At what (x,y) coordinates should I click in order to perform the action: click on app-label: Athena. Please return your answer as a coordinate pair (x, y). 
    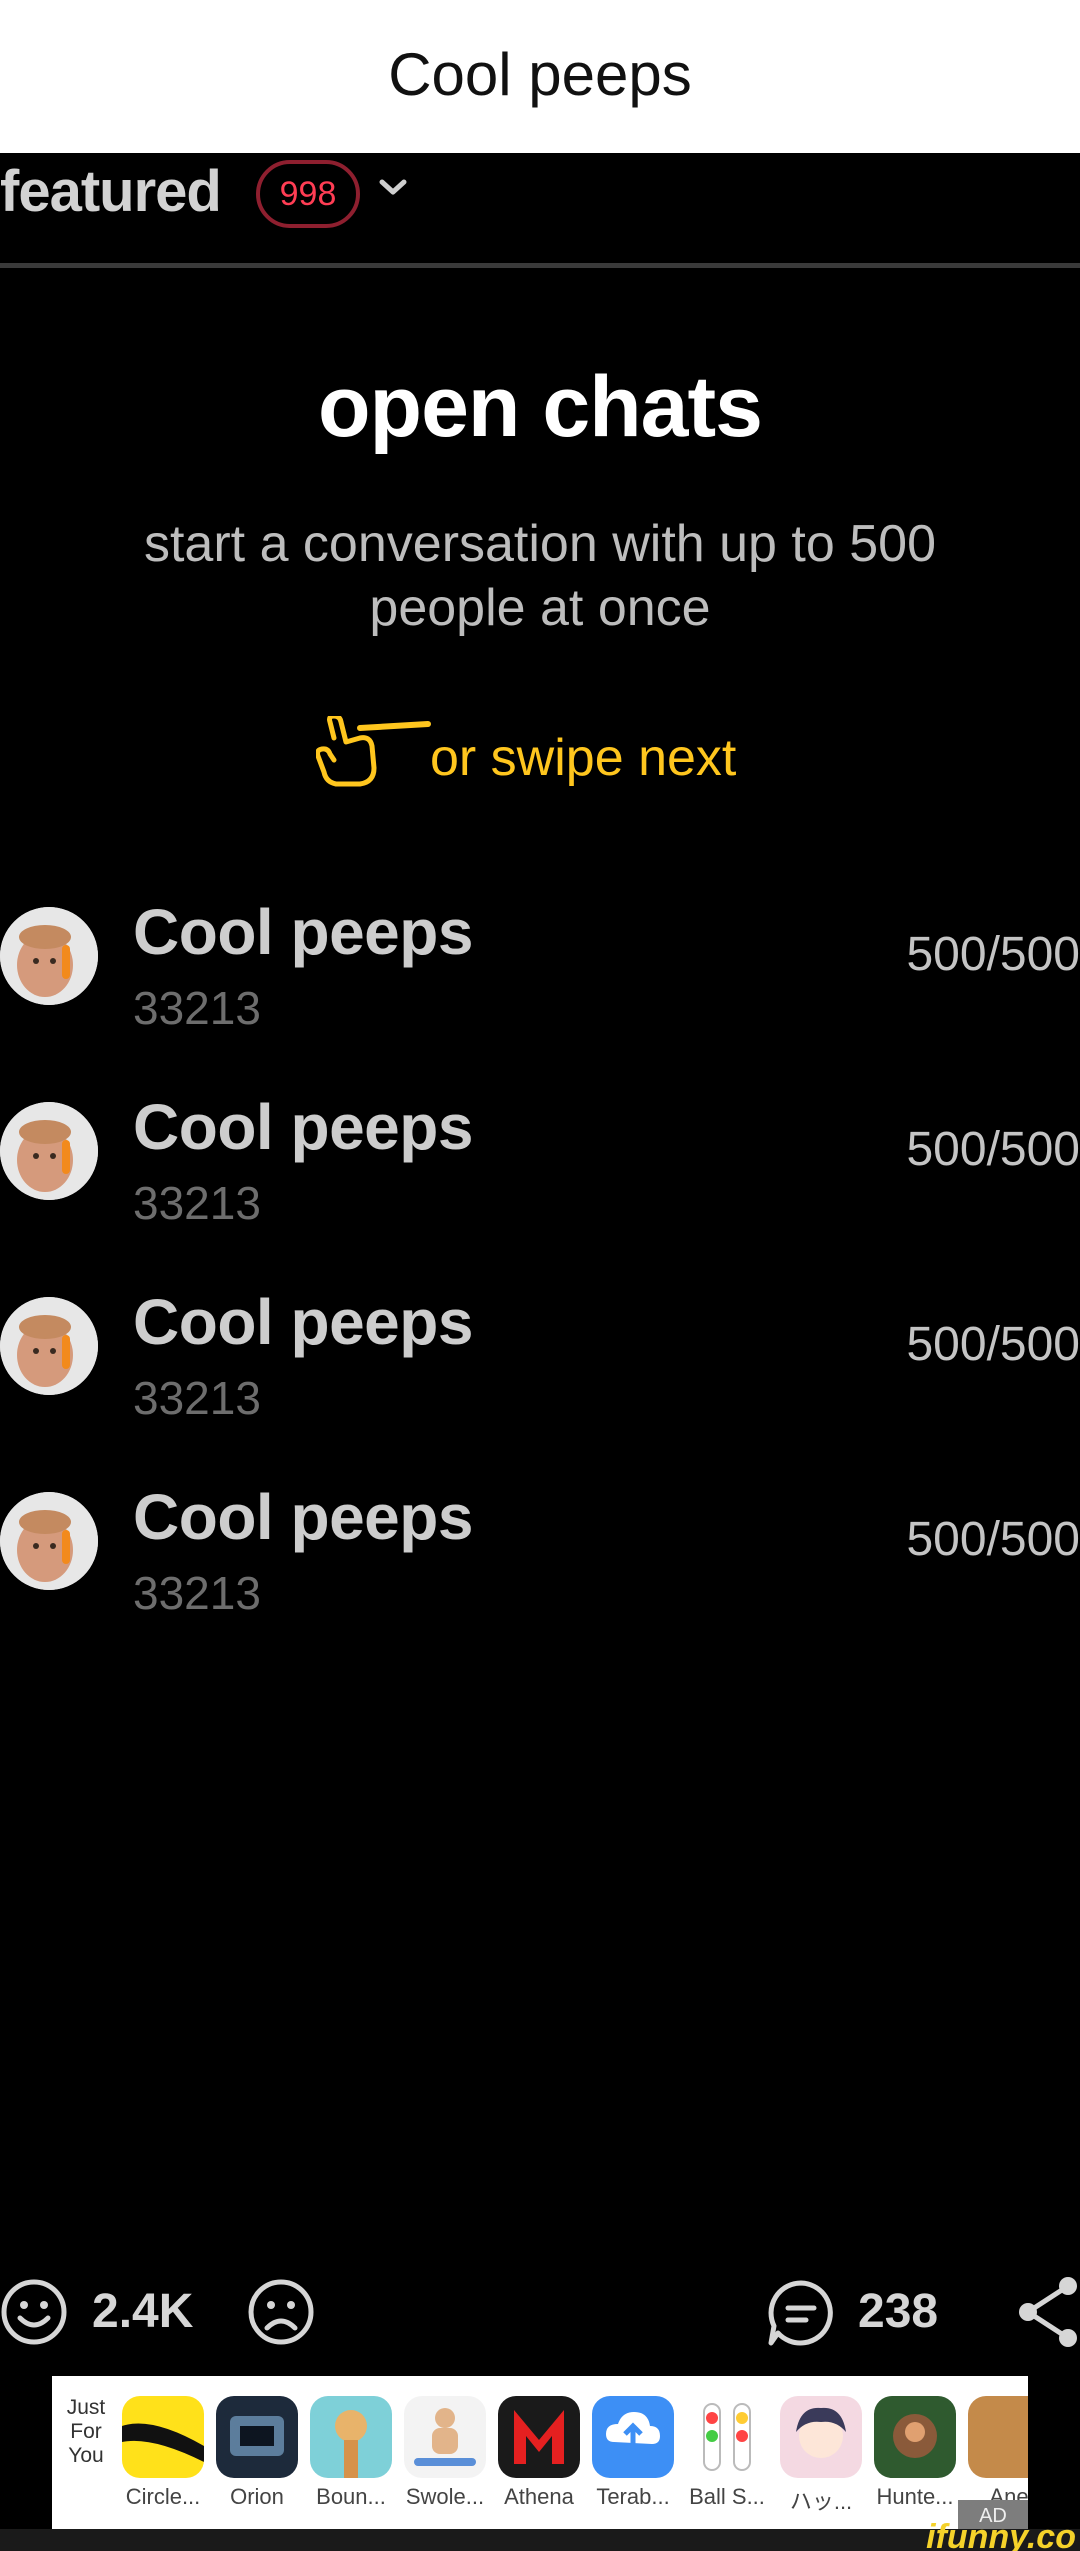
    Looking at the image, I should click on (539, 2496).